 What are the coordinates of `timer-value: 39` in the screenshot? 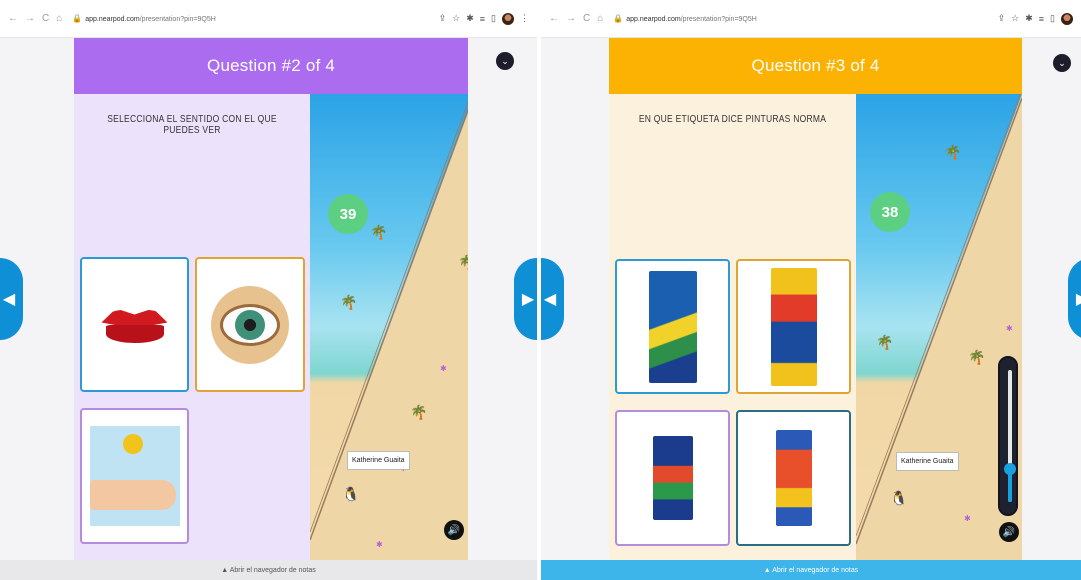 It's located at (348, 214).